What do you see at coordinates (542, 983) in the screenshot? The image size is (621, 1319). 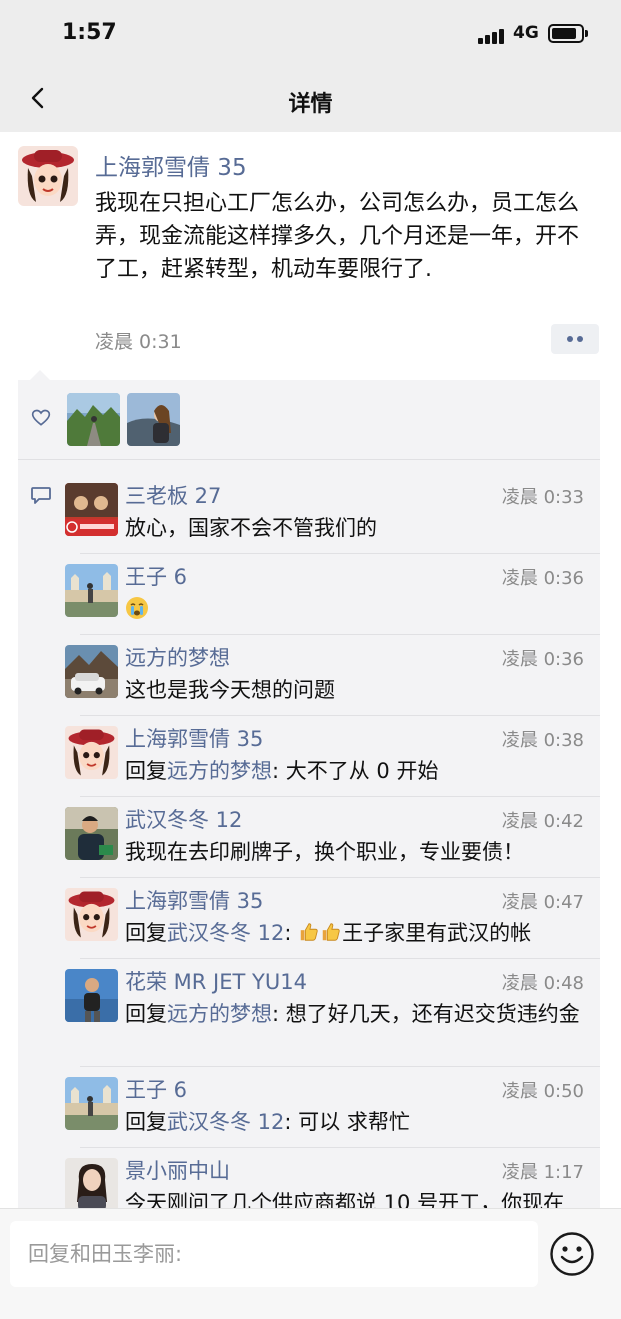 I see `comment-time: 凌晨 0:48` at bounding box center [542, 983].